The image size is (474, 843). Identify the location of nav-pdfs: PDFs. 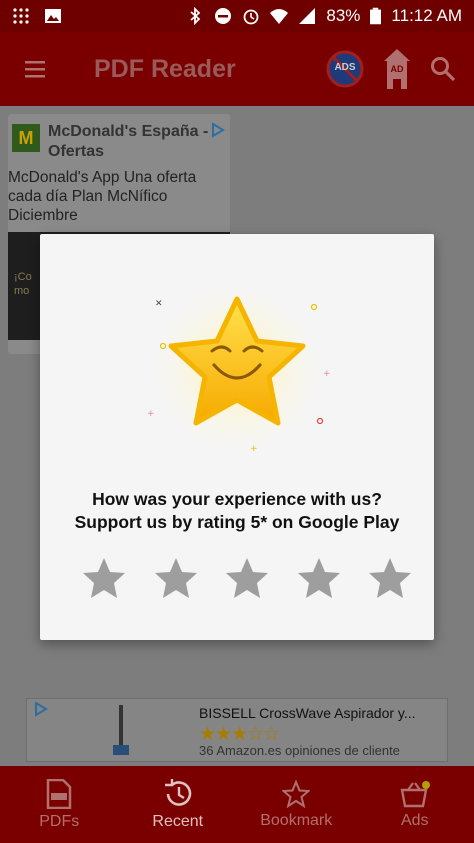
(59, 804).